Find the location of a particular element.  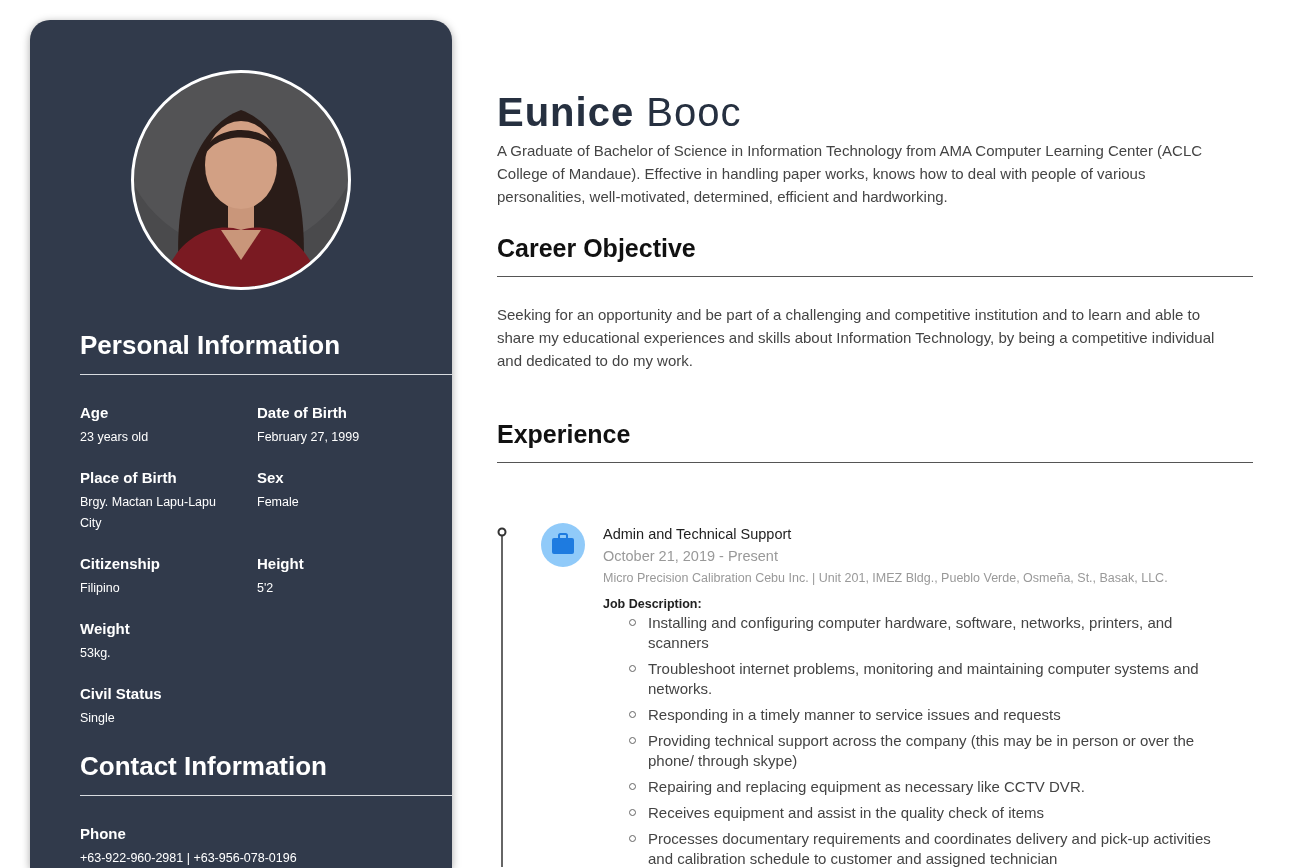

section-heading: Career Objective is located at coordinates (597, 248).